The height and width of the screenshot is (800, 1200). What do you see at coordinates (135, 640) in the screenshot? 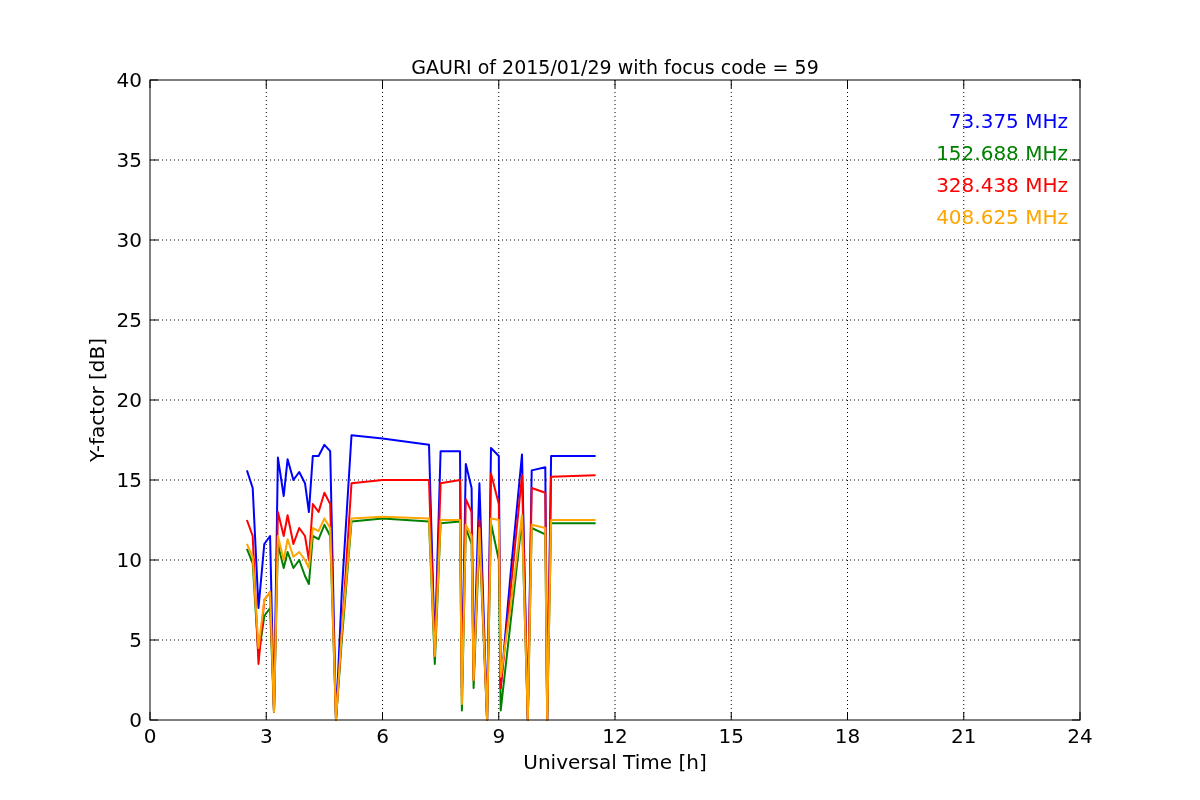
I see `tick-label: 5` at bounding box center [135, 640].